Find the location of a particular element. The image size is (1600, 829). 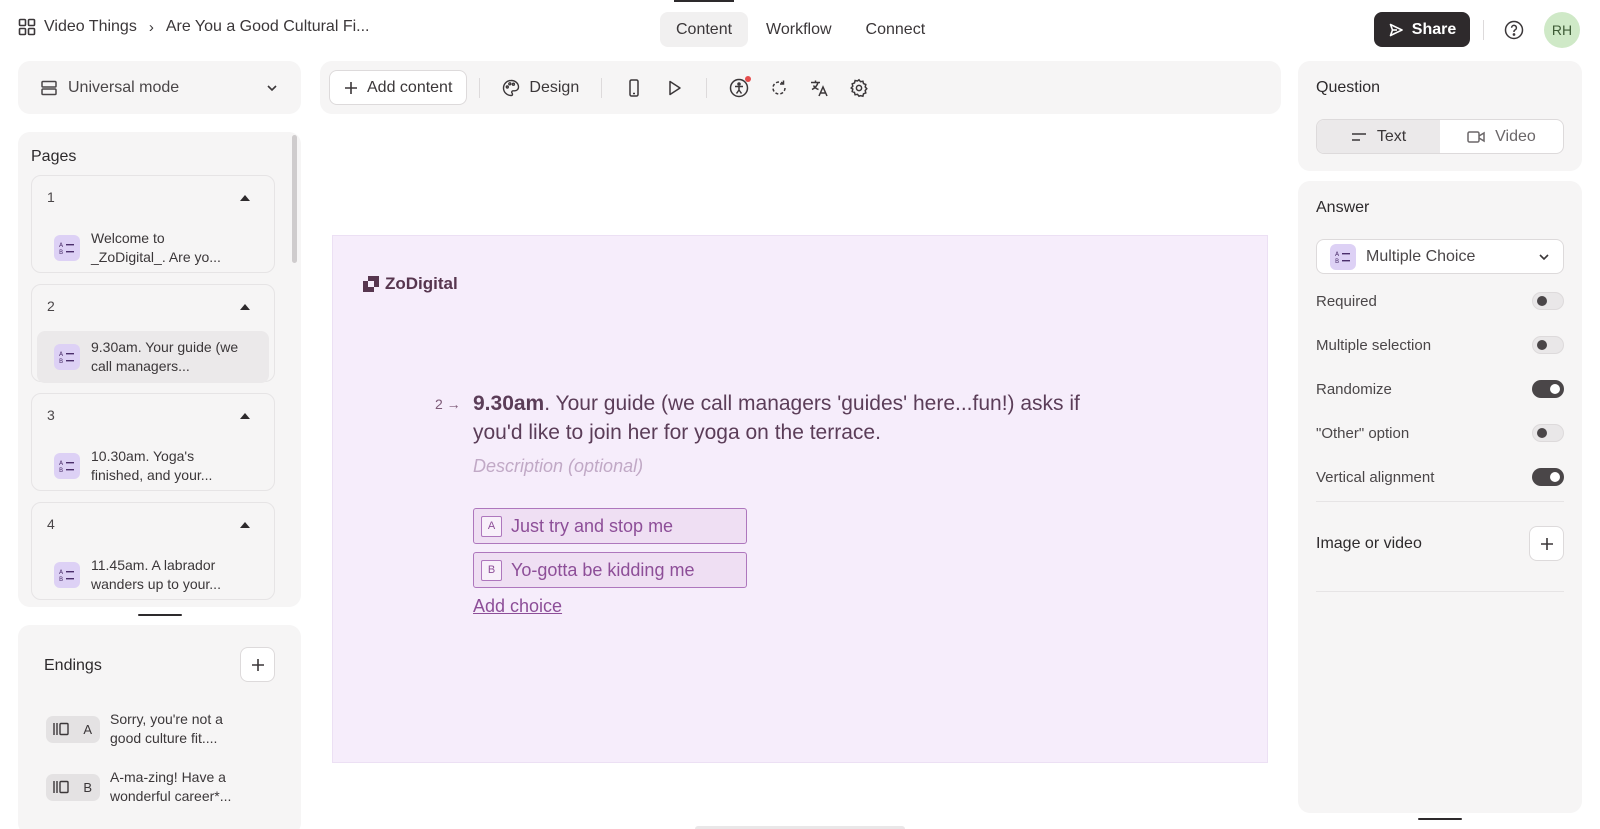

vertical-alignment-toggle is located at coordinates (1548, 477).